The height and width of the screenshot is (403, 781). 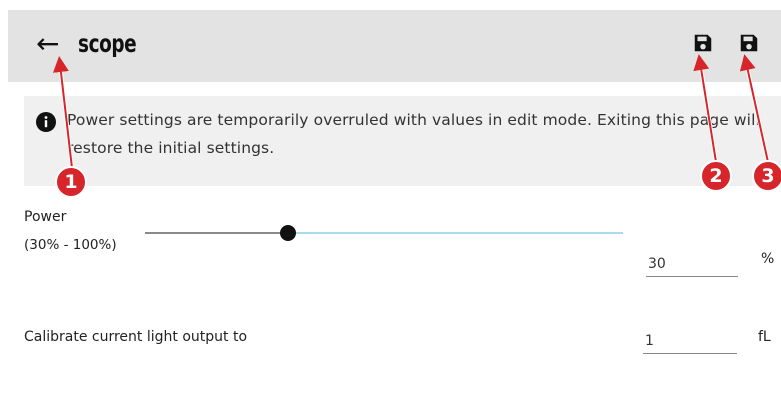 I want to click on info-icon, so click(x=46, y=122).